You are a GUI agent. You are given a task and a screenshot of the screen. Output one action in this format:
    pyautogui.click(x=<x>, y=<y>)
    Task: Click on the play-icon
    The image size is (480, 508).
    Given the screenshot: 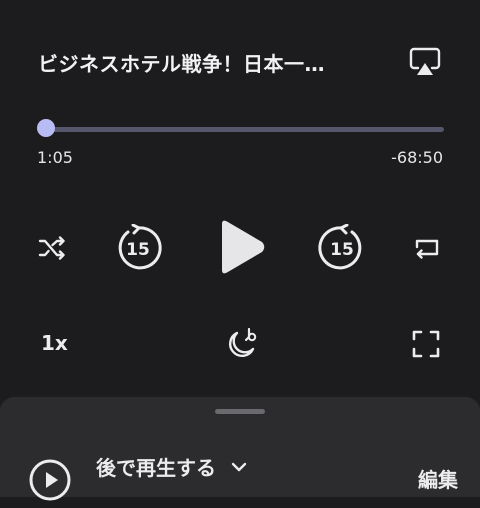 What is the action you would take?
    pyautogui.click(x=243, y=247)
    